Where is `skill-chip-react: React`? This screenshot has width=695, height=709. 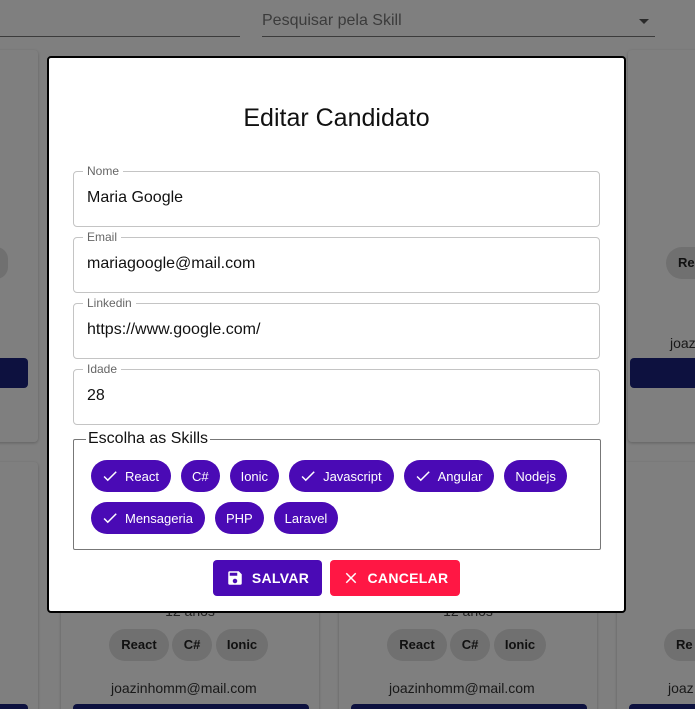 skill-chip-react: React is located at coordinates (131, 476).